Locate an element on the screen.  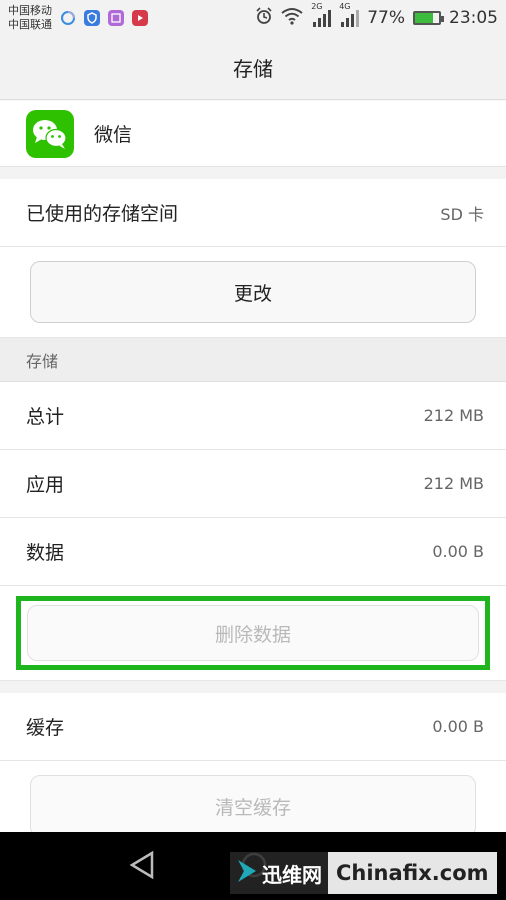
highlight-box: 删除数据 is located at coordinates (253, 633).